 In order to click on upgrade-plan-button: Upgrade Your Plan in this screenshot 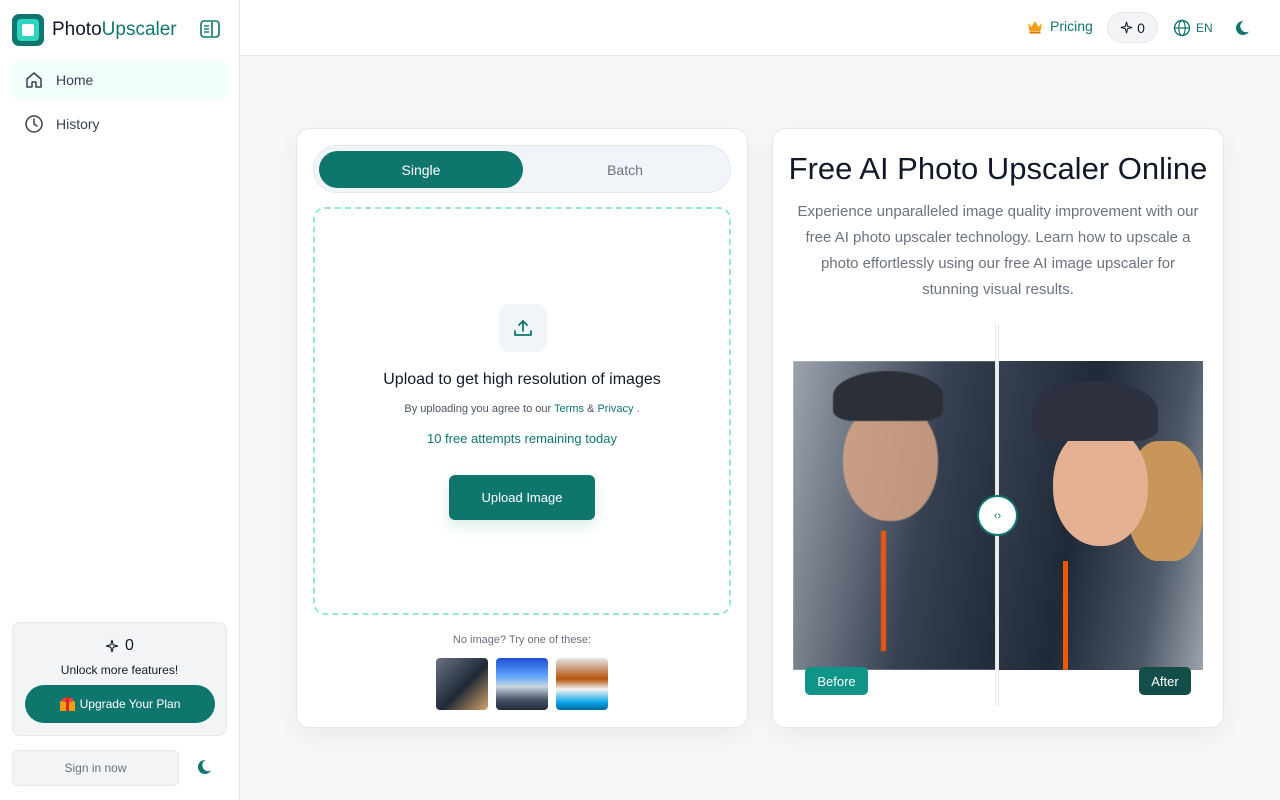, I will do `click(120, 704)`.